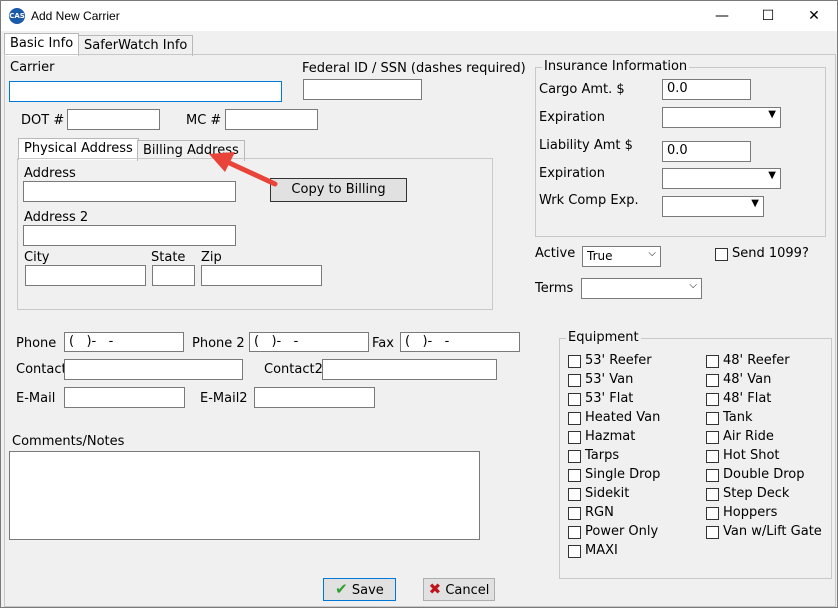 This screenshot has height=608, width=838. I want to click on equipment-label: MAXI, so click(601, 550).